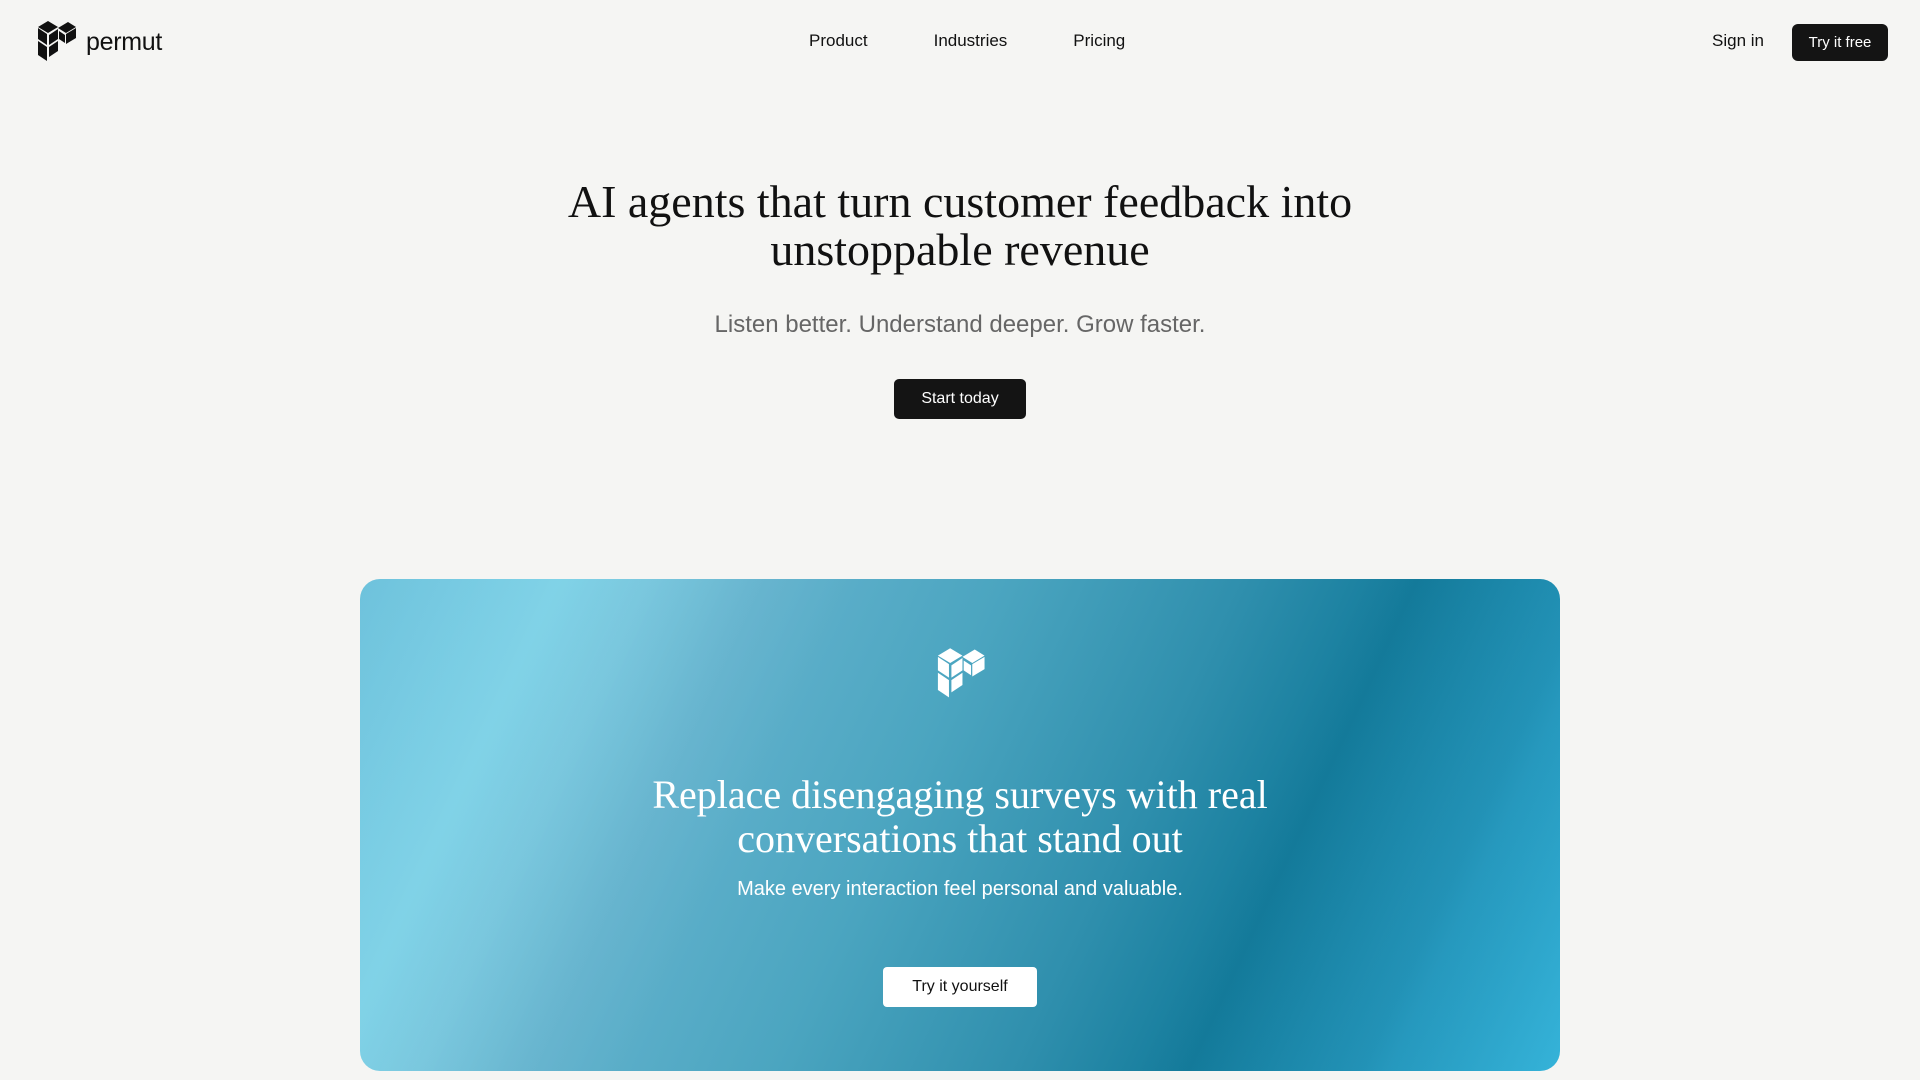  I want to click on try-it-free-button: Try it free, so click(1840, 42).